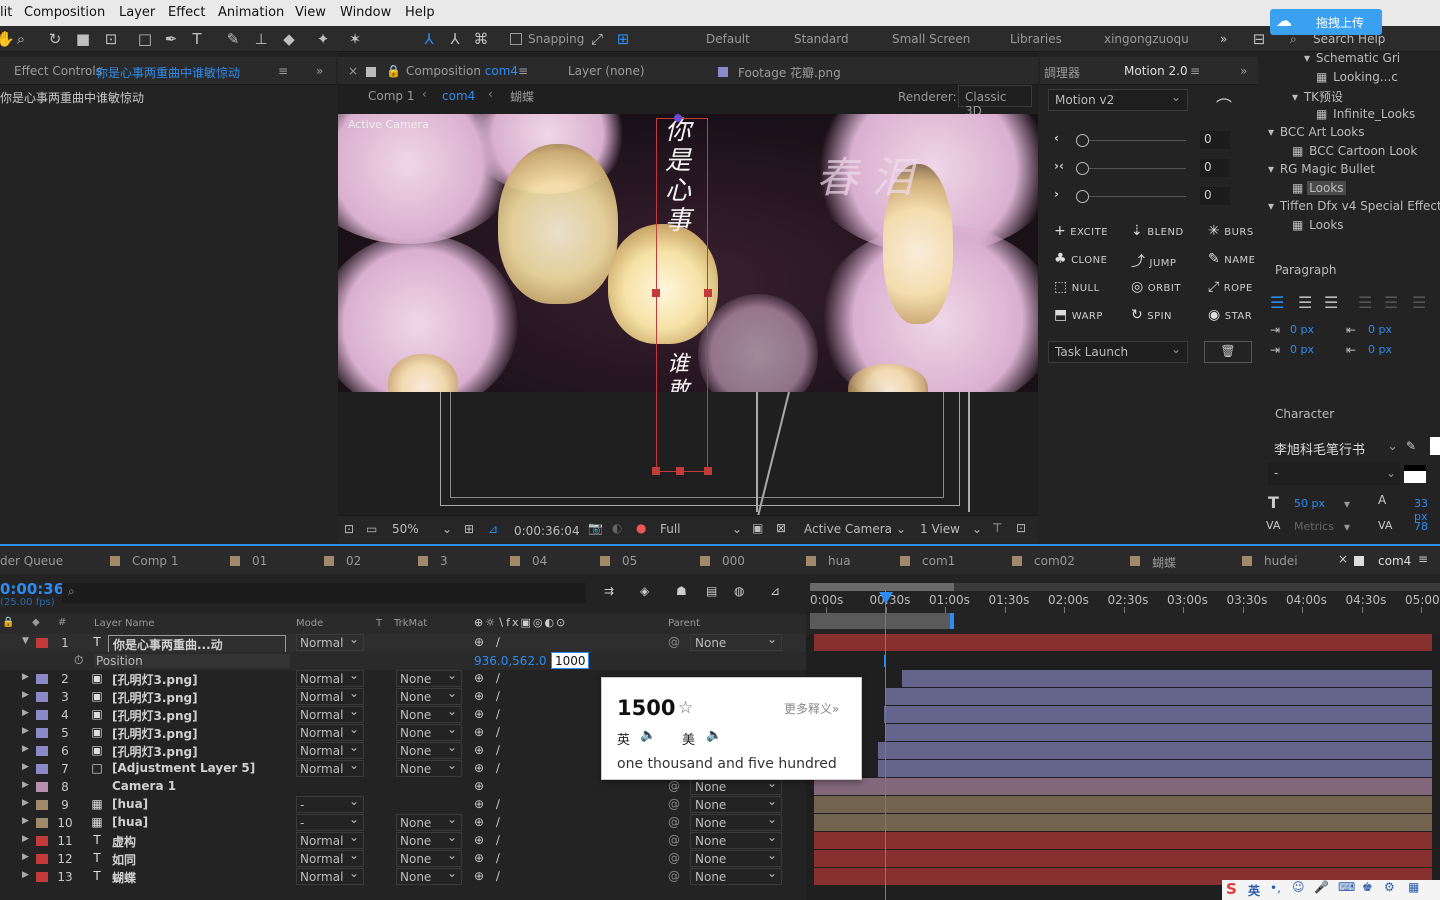  I want to click on name-button: ✎ NAME, so click(1232, 259).